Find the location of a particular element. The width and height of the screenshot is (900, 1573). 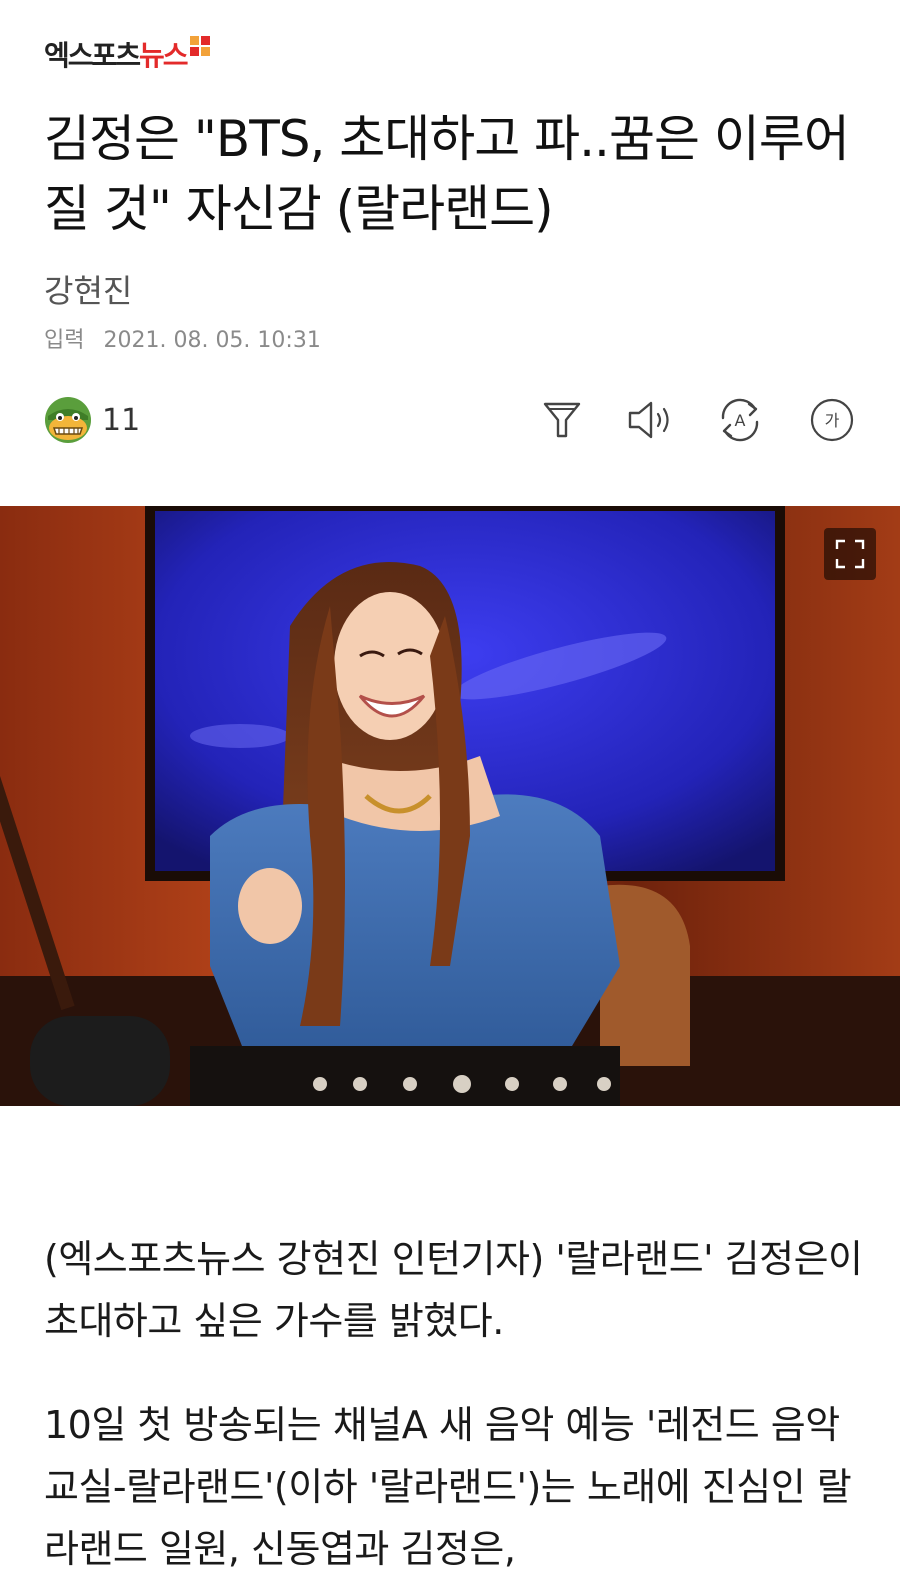

speaker-icon is located at coordinates (648, 420).